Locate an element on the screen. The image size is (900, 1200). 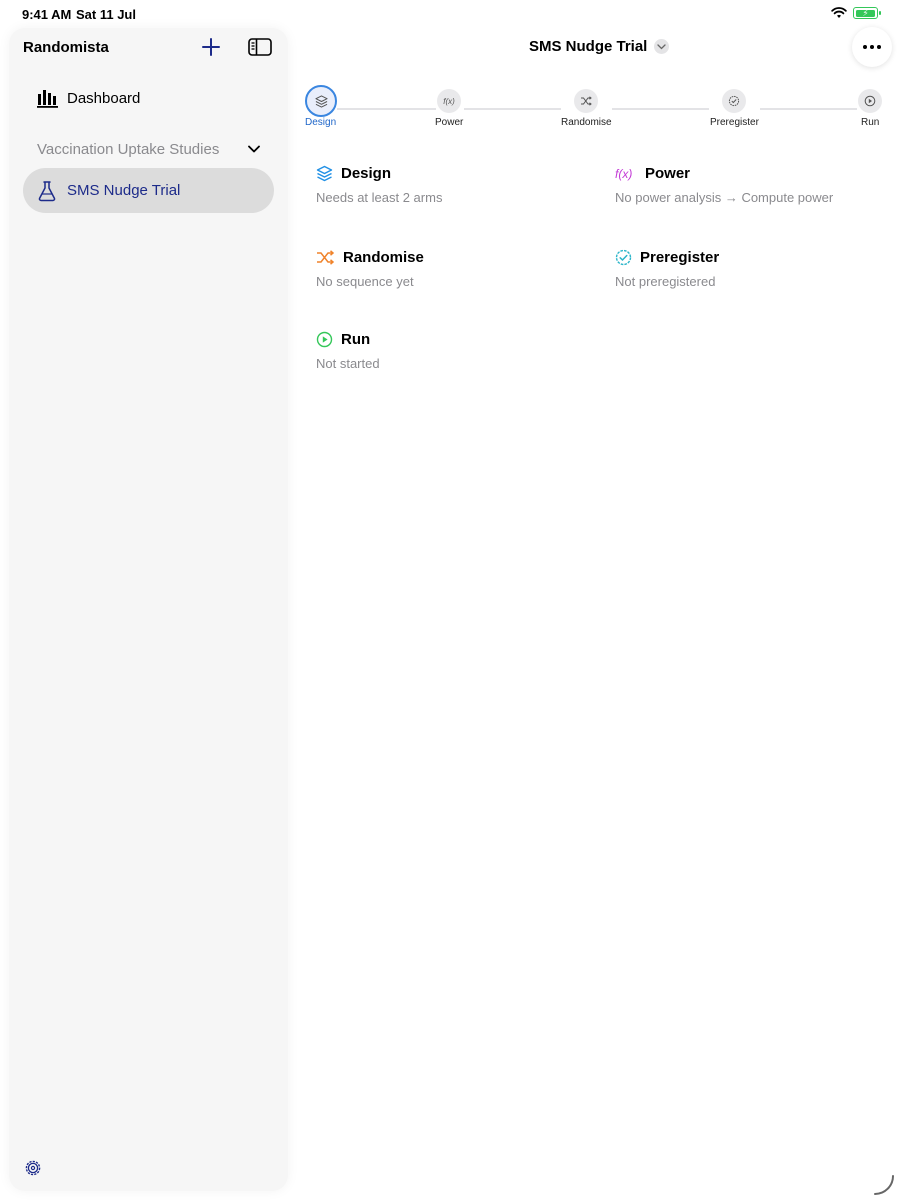
step-label: Preregister is located at coordinates (734, 122).